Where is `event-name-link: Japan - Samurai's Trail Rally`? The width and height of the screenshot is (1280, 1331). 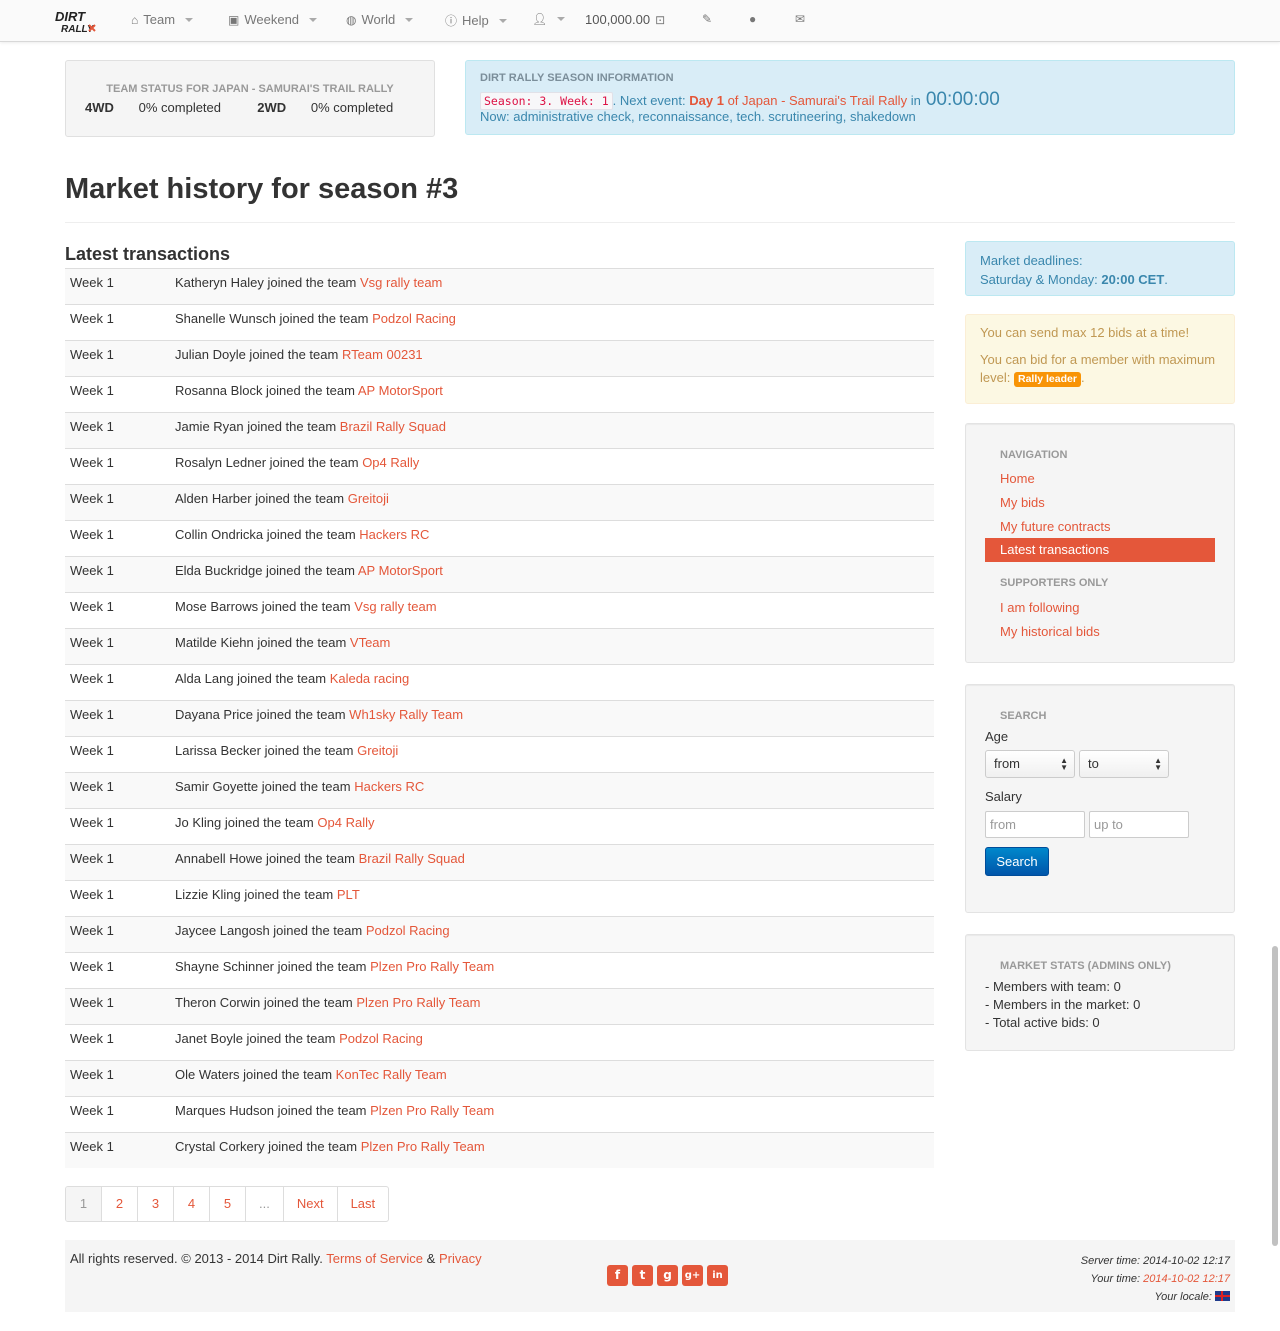 event-name-link: Japan - Samurai's Trail Rally is located at coordinates (824, 100).